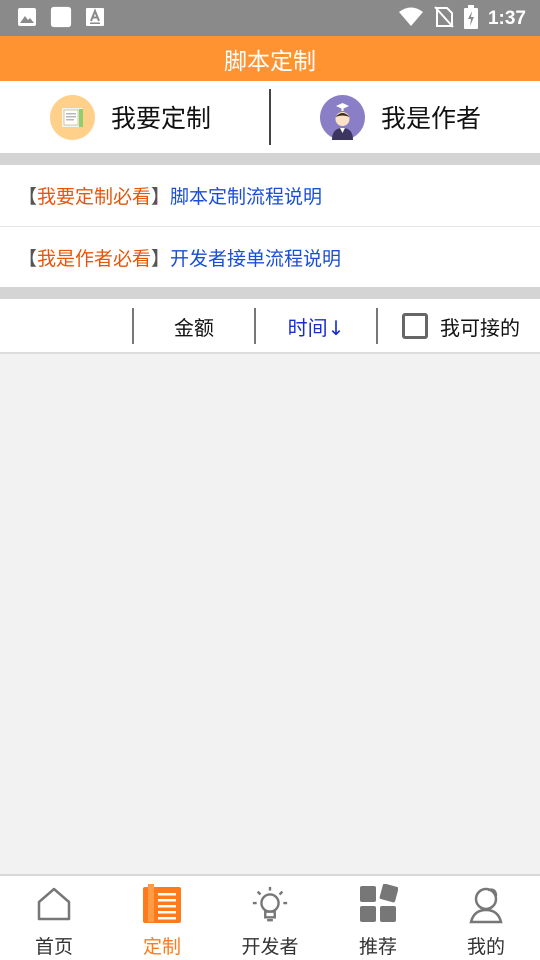  Describe the element at coordinates (161, 947) in the screenshot. I see `nav-label: 定制` at that location.